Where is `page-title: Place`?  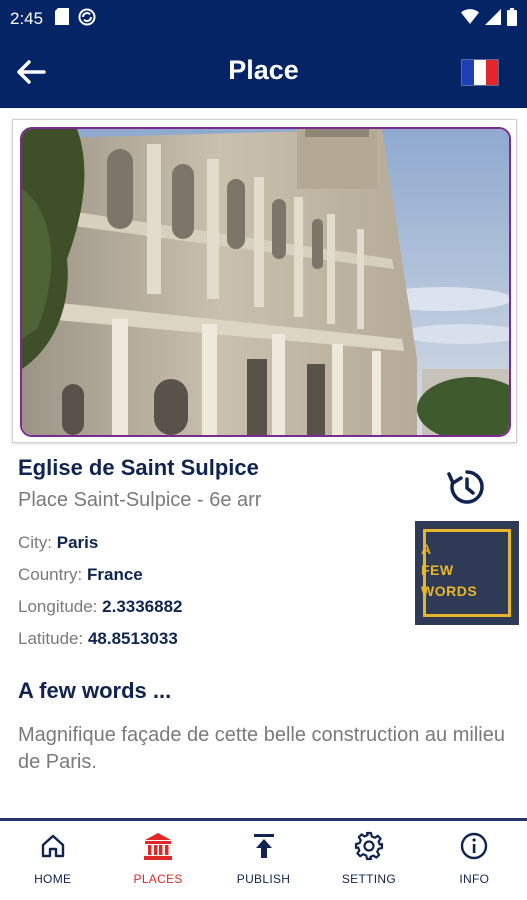 page-title: Place is located at coordinates (263, 70).